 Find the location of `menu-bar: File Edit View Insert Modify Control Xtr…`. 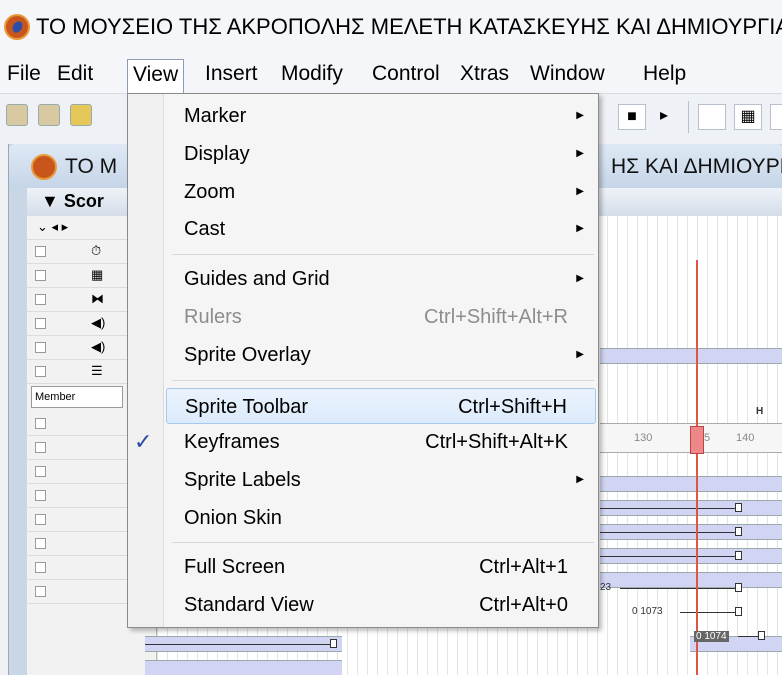

menu-bar: File Edit View Insert Modify Control Xtr… is located at coordinates (391, 74).